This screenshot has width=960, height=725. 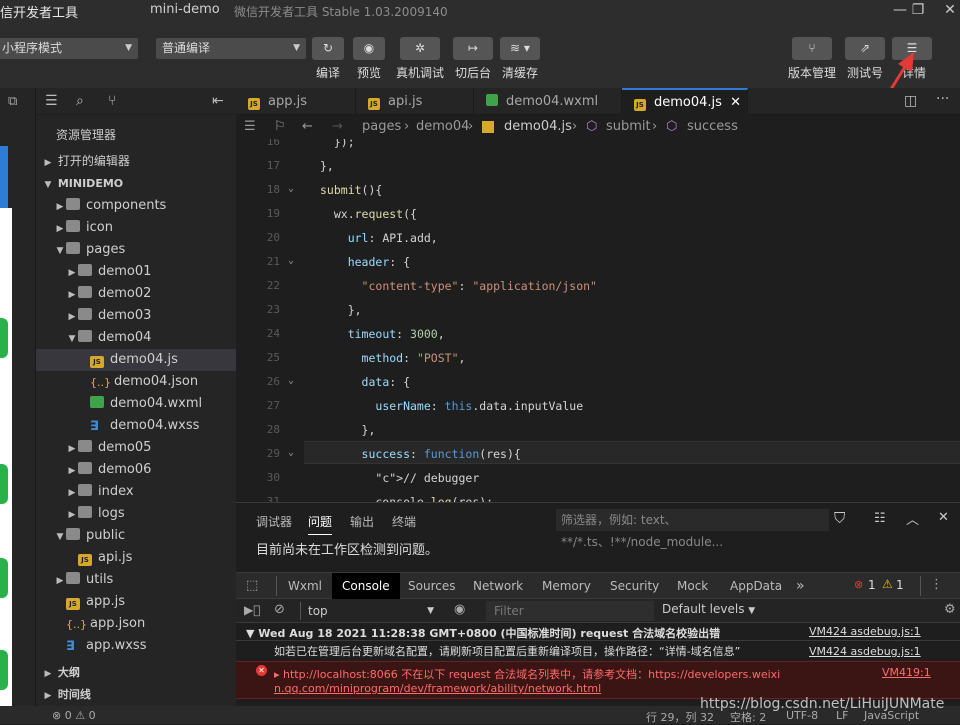 What do you see at coordinates (136, 536) in the screenshot?
I see `tree-folder: ▼ public` at bounding box center [136, 536].